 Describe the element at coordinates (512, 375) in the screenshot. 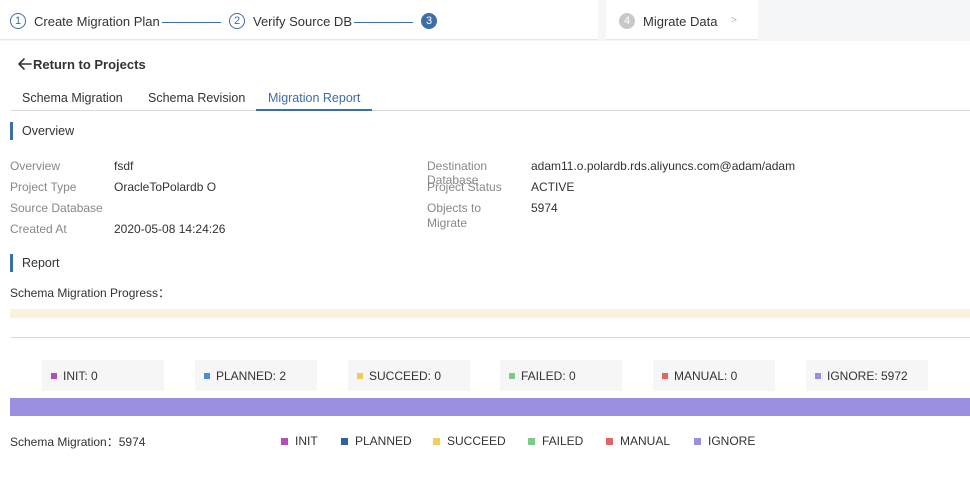

I see `status-dot-failed` at that location.